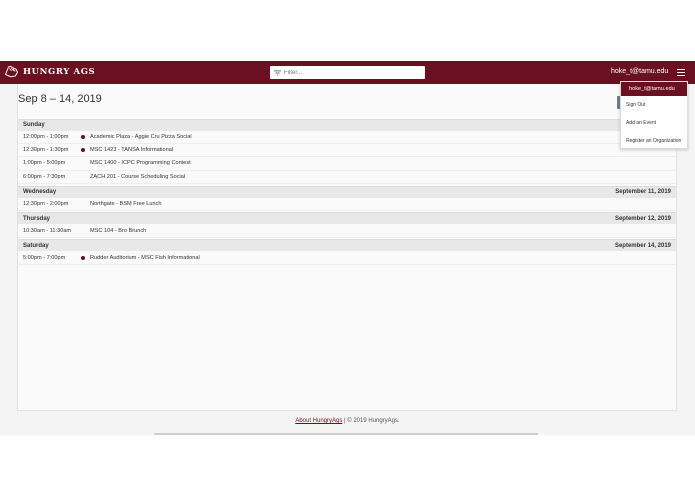  Describe the element at coordinates (654, 89) in the screenshot. I see `dropdown-user-email: hoke_t@tamu.edu` at that location.